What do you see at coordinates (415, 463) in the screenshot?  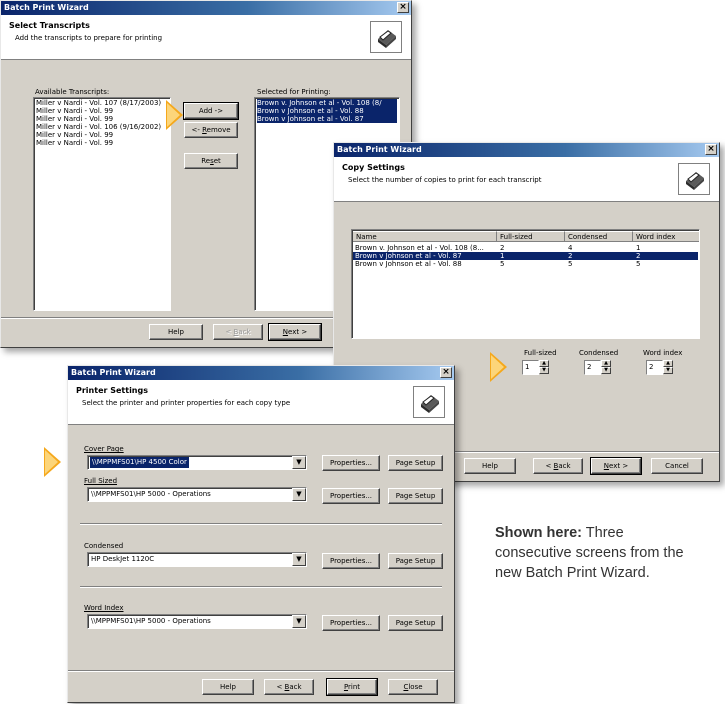 I see `cover-page-setup-button: Page Setup` at bounding box center [415, 463].